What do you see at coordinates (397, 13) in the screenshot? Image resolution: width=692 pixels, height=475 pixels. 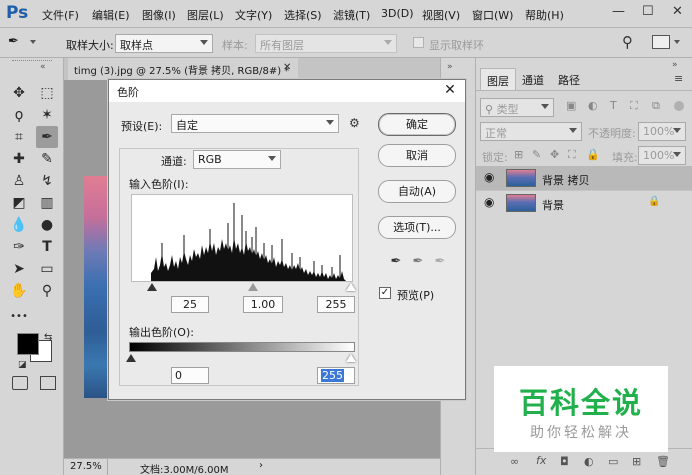 I see `menu-3d: 3D(D)` at bounding box center [397, 13].